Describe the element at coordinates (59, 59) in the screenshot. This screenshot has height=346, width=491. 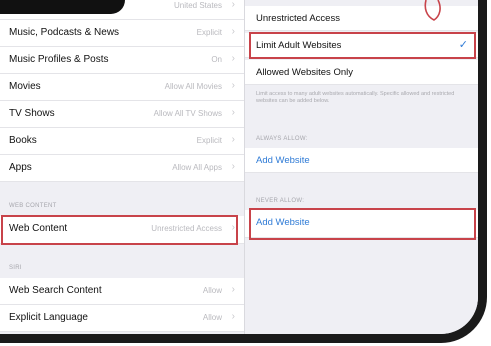
I see `row-label: Music Profiles & Posts` at that location.